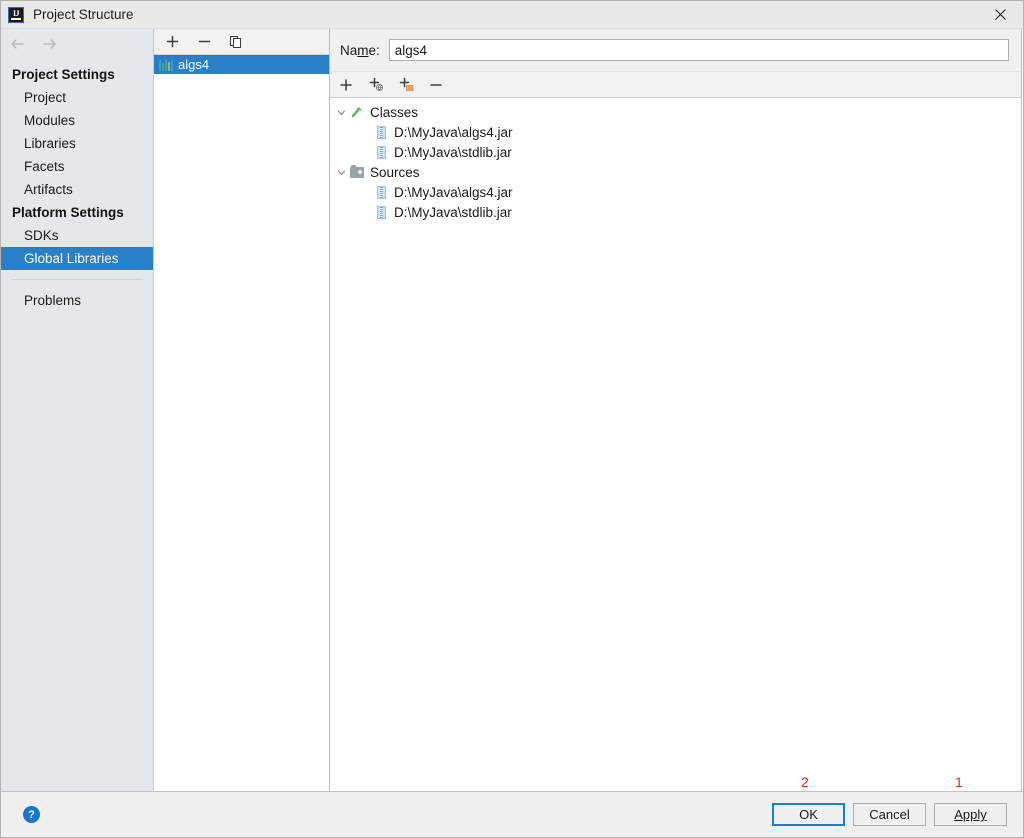 This screenshot has width=1024, height=838. I want to click on arrow-right-icon, so click(49, 44).